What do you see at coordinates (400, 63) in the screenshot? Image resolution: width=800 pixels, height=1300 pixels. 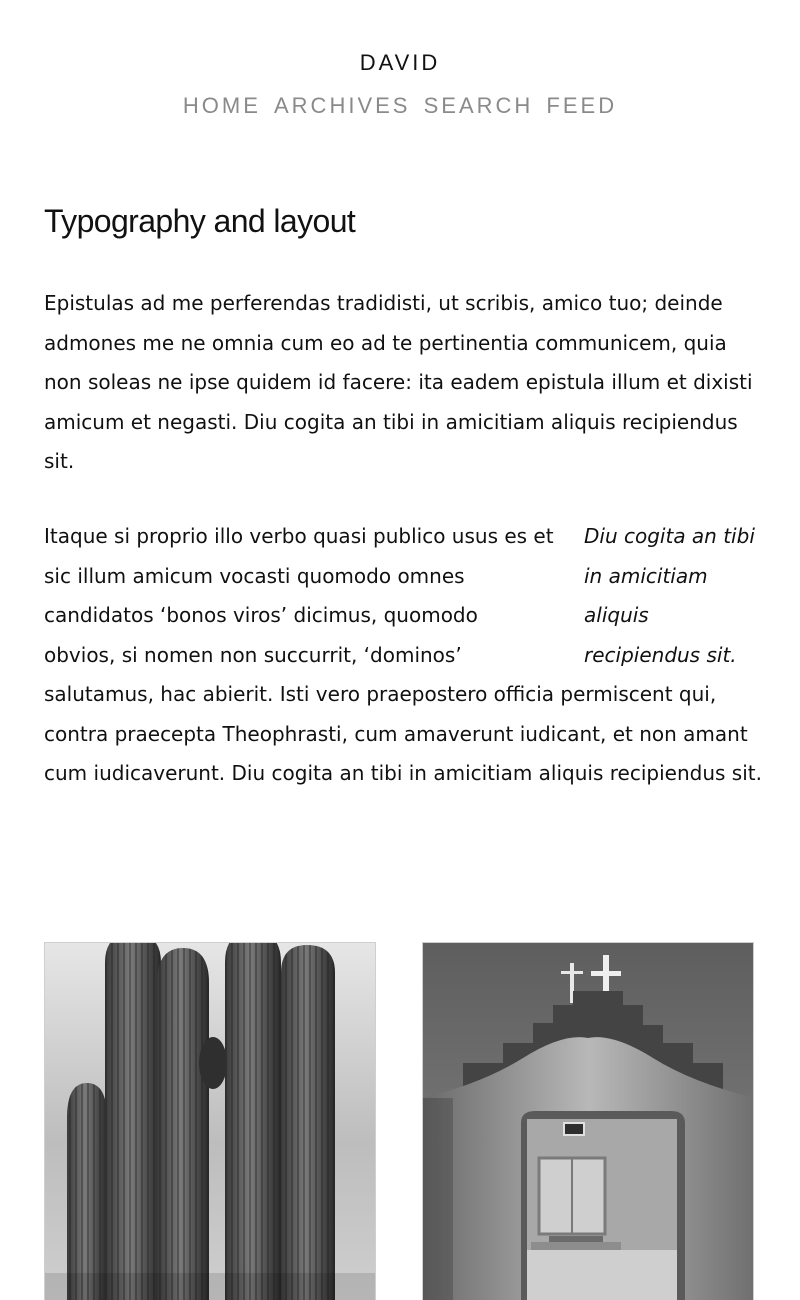 I see `site-title: DAVID` at bounding box center [400, 63].